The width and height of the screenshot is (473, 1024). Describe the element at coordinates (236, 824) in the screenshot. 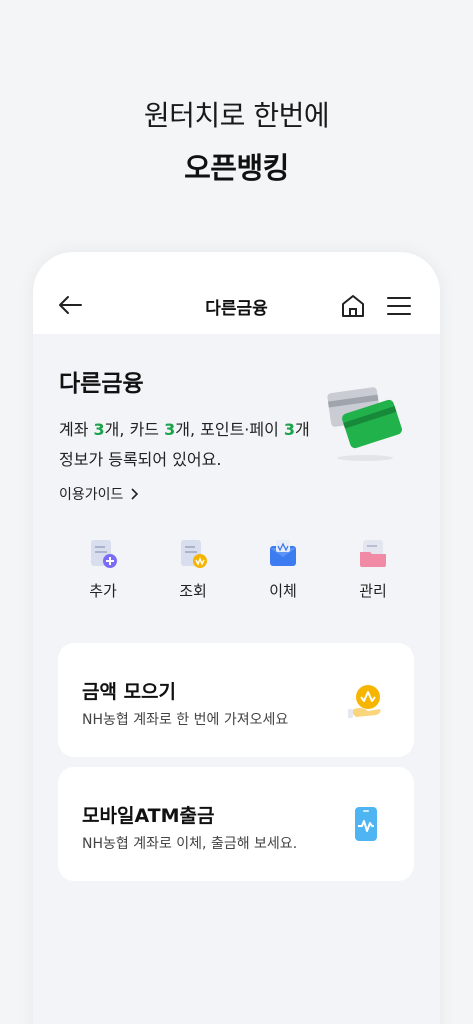

I see `card-mobile-atm: 모바일ATM출금 NH농협 계좌로 이체, 출금해 보세요.` at that location.